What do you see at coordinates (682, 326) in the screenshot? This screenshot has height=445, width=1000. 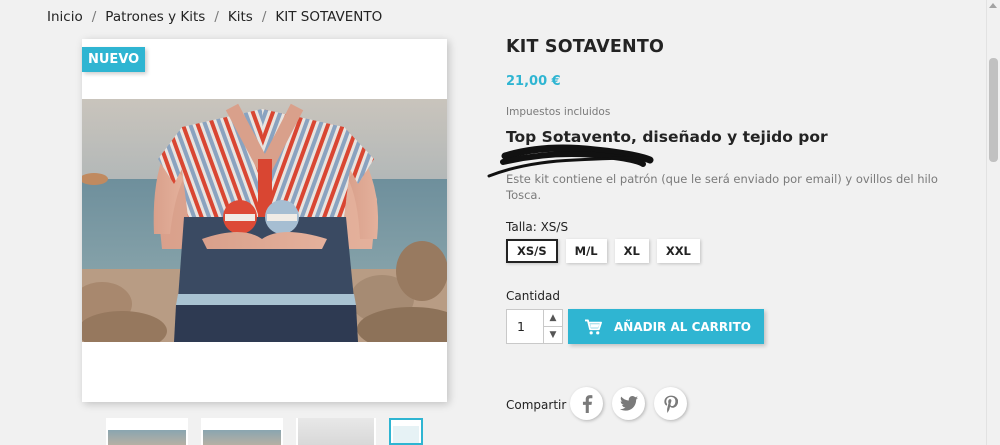 I see `add-to-cart-label: AÑADIR AL CARRITO` at bounding box center [682, 326].